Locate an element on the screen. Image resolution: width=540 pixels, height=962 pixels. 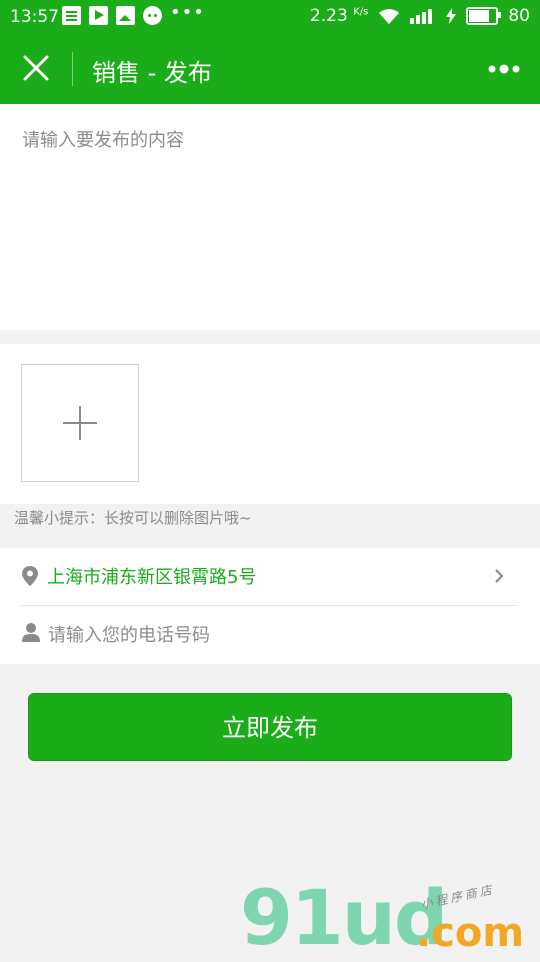
battery-percent: 80 is located at coordinates (519, 16).